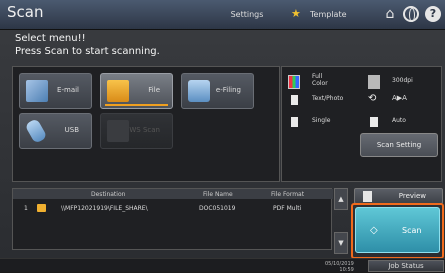 This screenshot has height=273, width=445. Describe the element at coordinates (294, 82) in the screenshot. I see `color-icon` at that location.